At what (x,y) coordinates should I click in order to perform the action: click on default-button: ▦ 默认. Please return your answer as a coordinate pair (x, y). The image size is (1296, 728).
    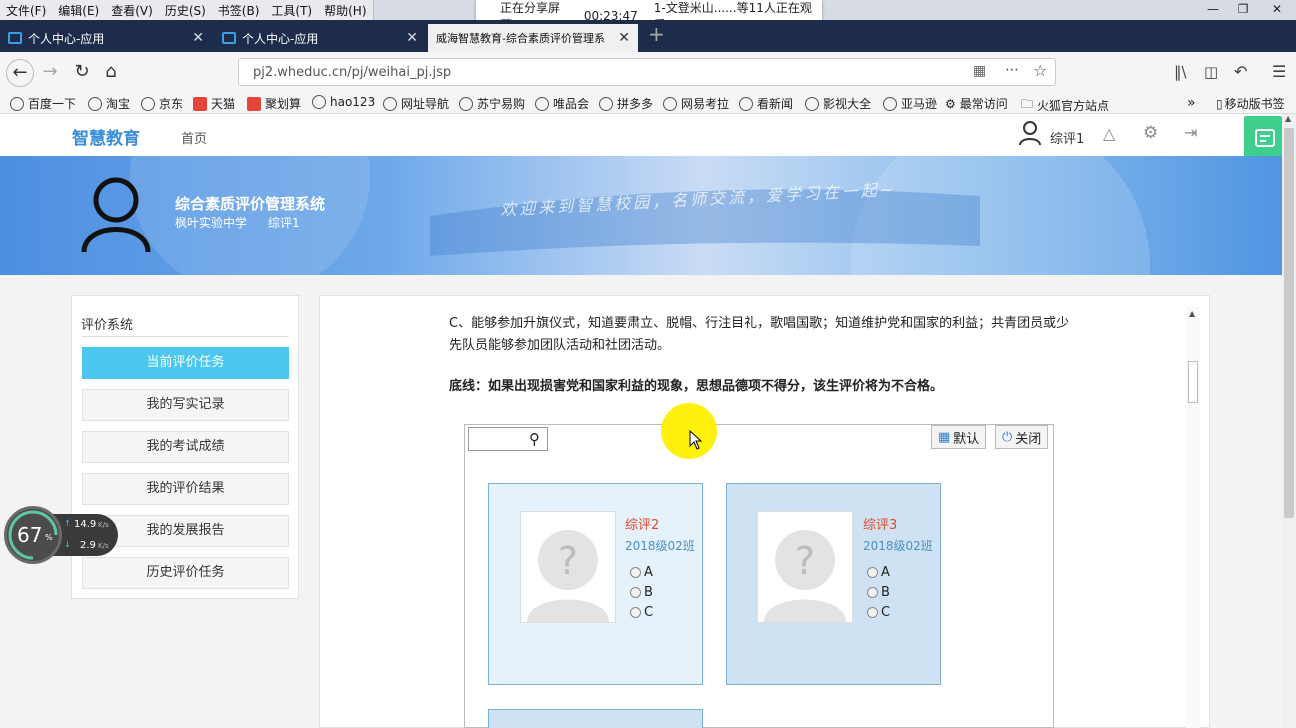
    Looking at the image, I should click on (959, 437).